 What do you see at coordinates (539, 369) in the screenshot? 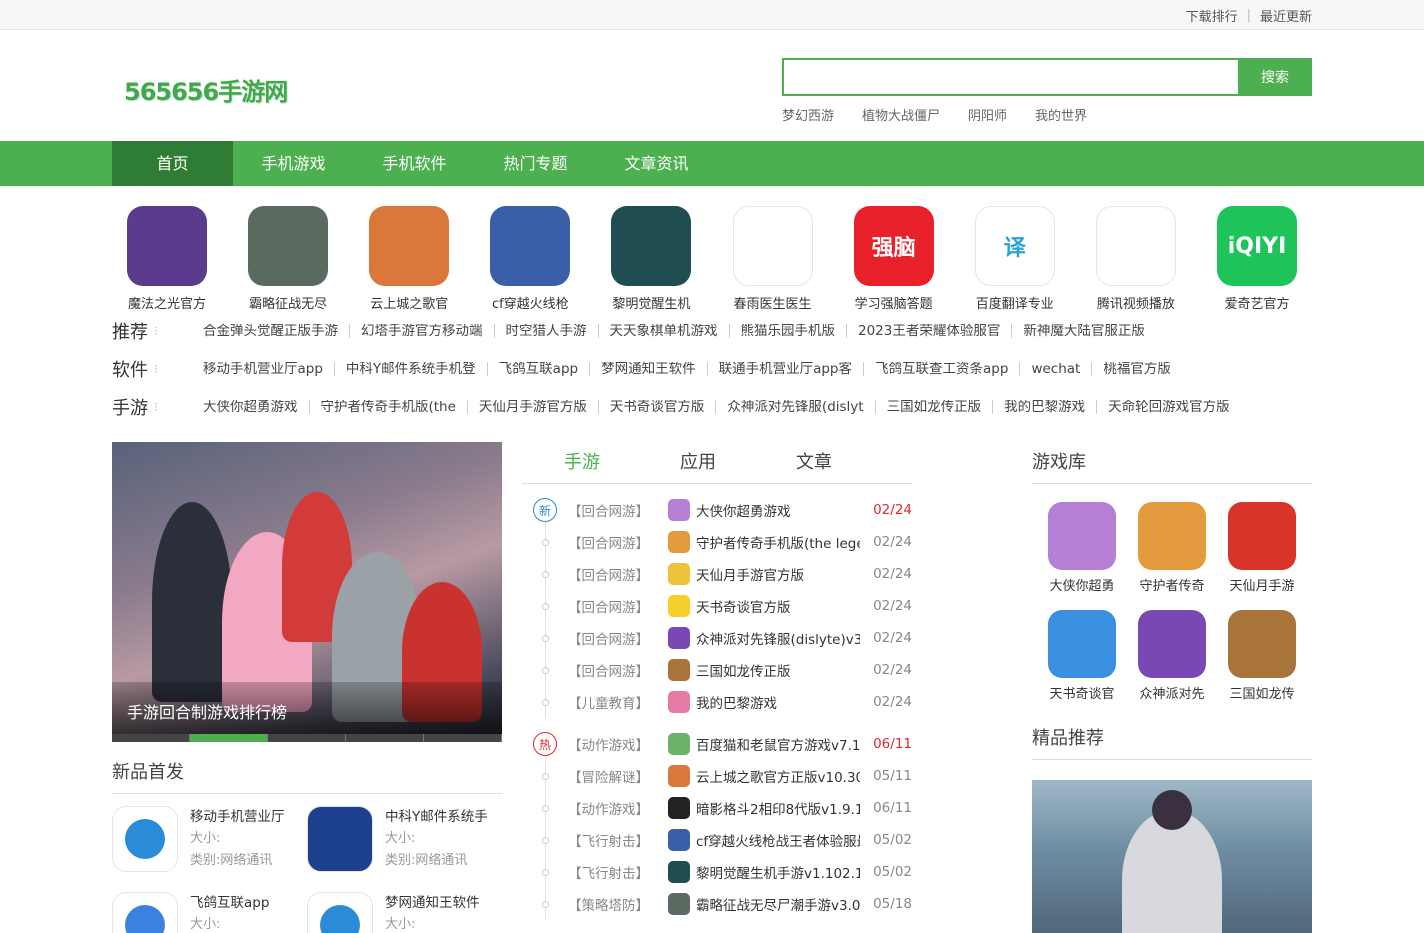
I see `tag-link: 飞鸽互联app` at bounding box center [539, 369].